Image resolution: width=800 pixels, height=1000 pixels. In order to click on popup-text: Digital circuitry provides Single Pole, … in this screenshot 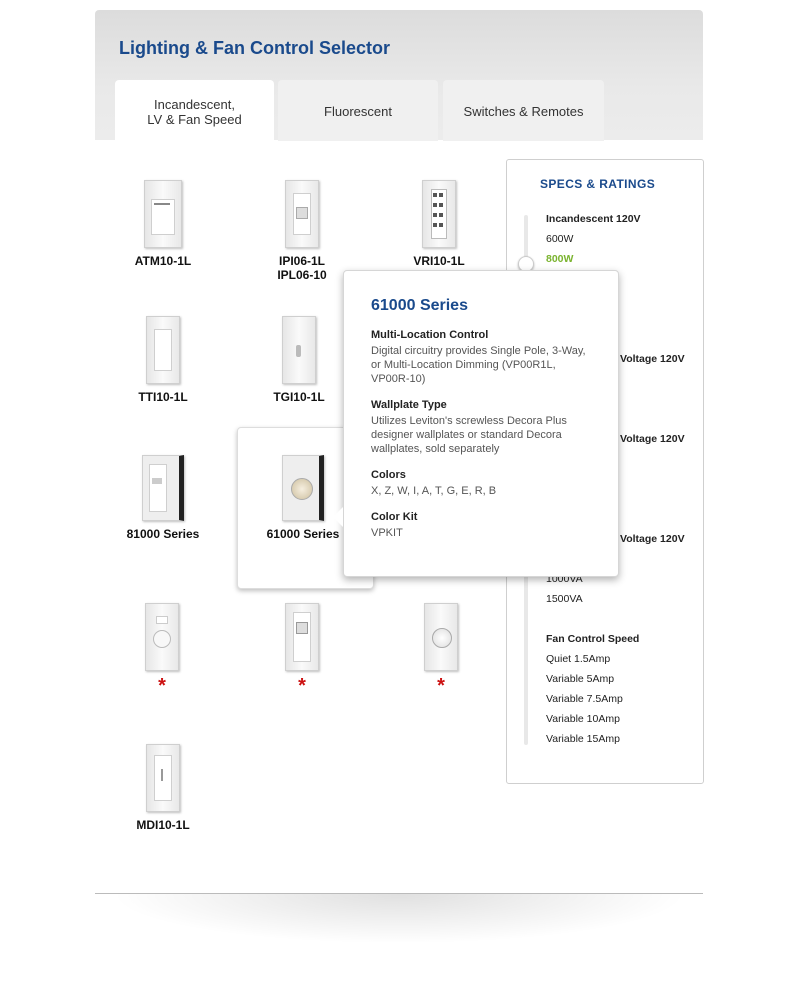, I will do `click(478, 365)`.